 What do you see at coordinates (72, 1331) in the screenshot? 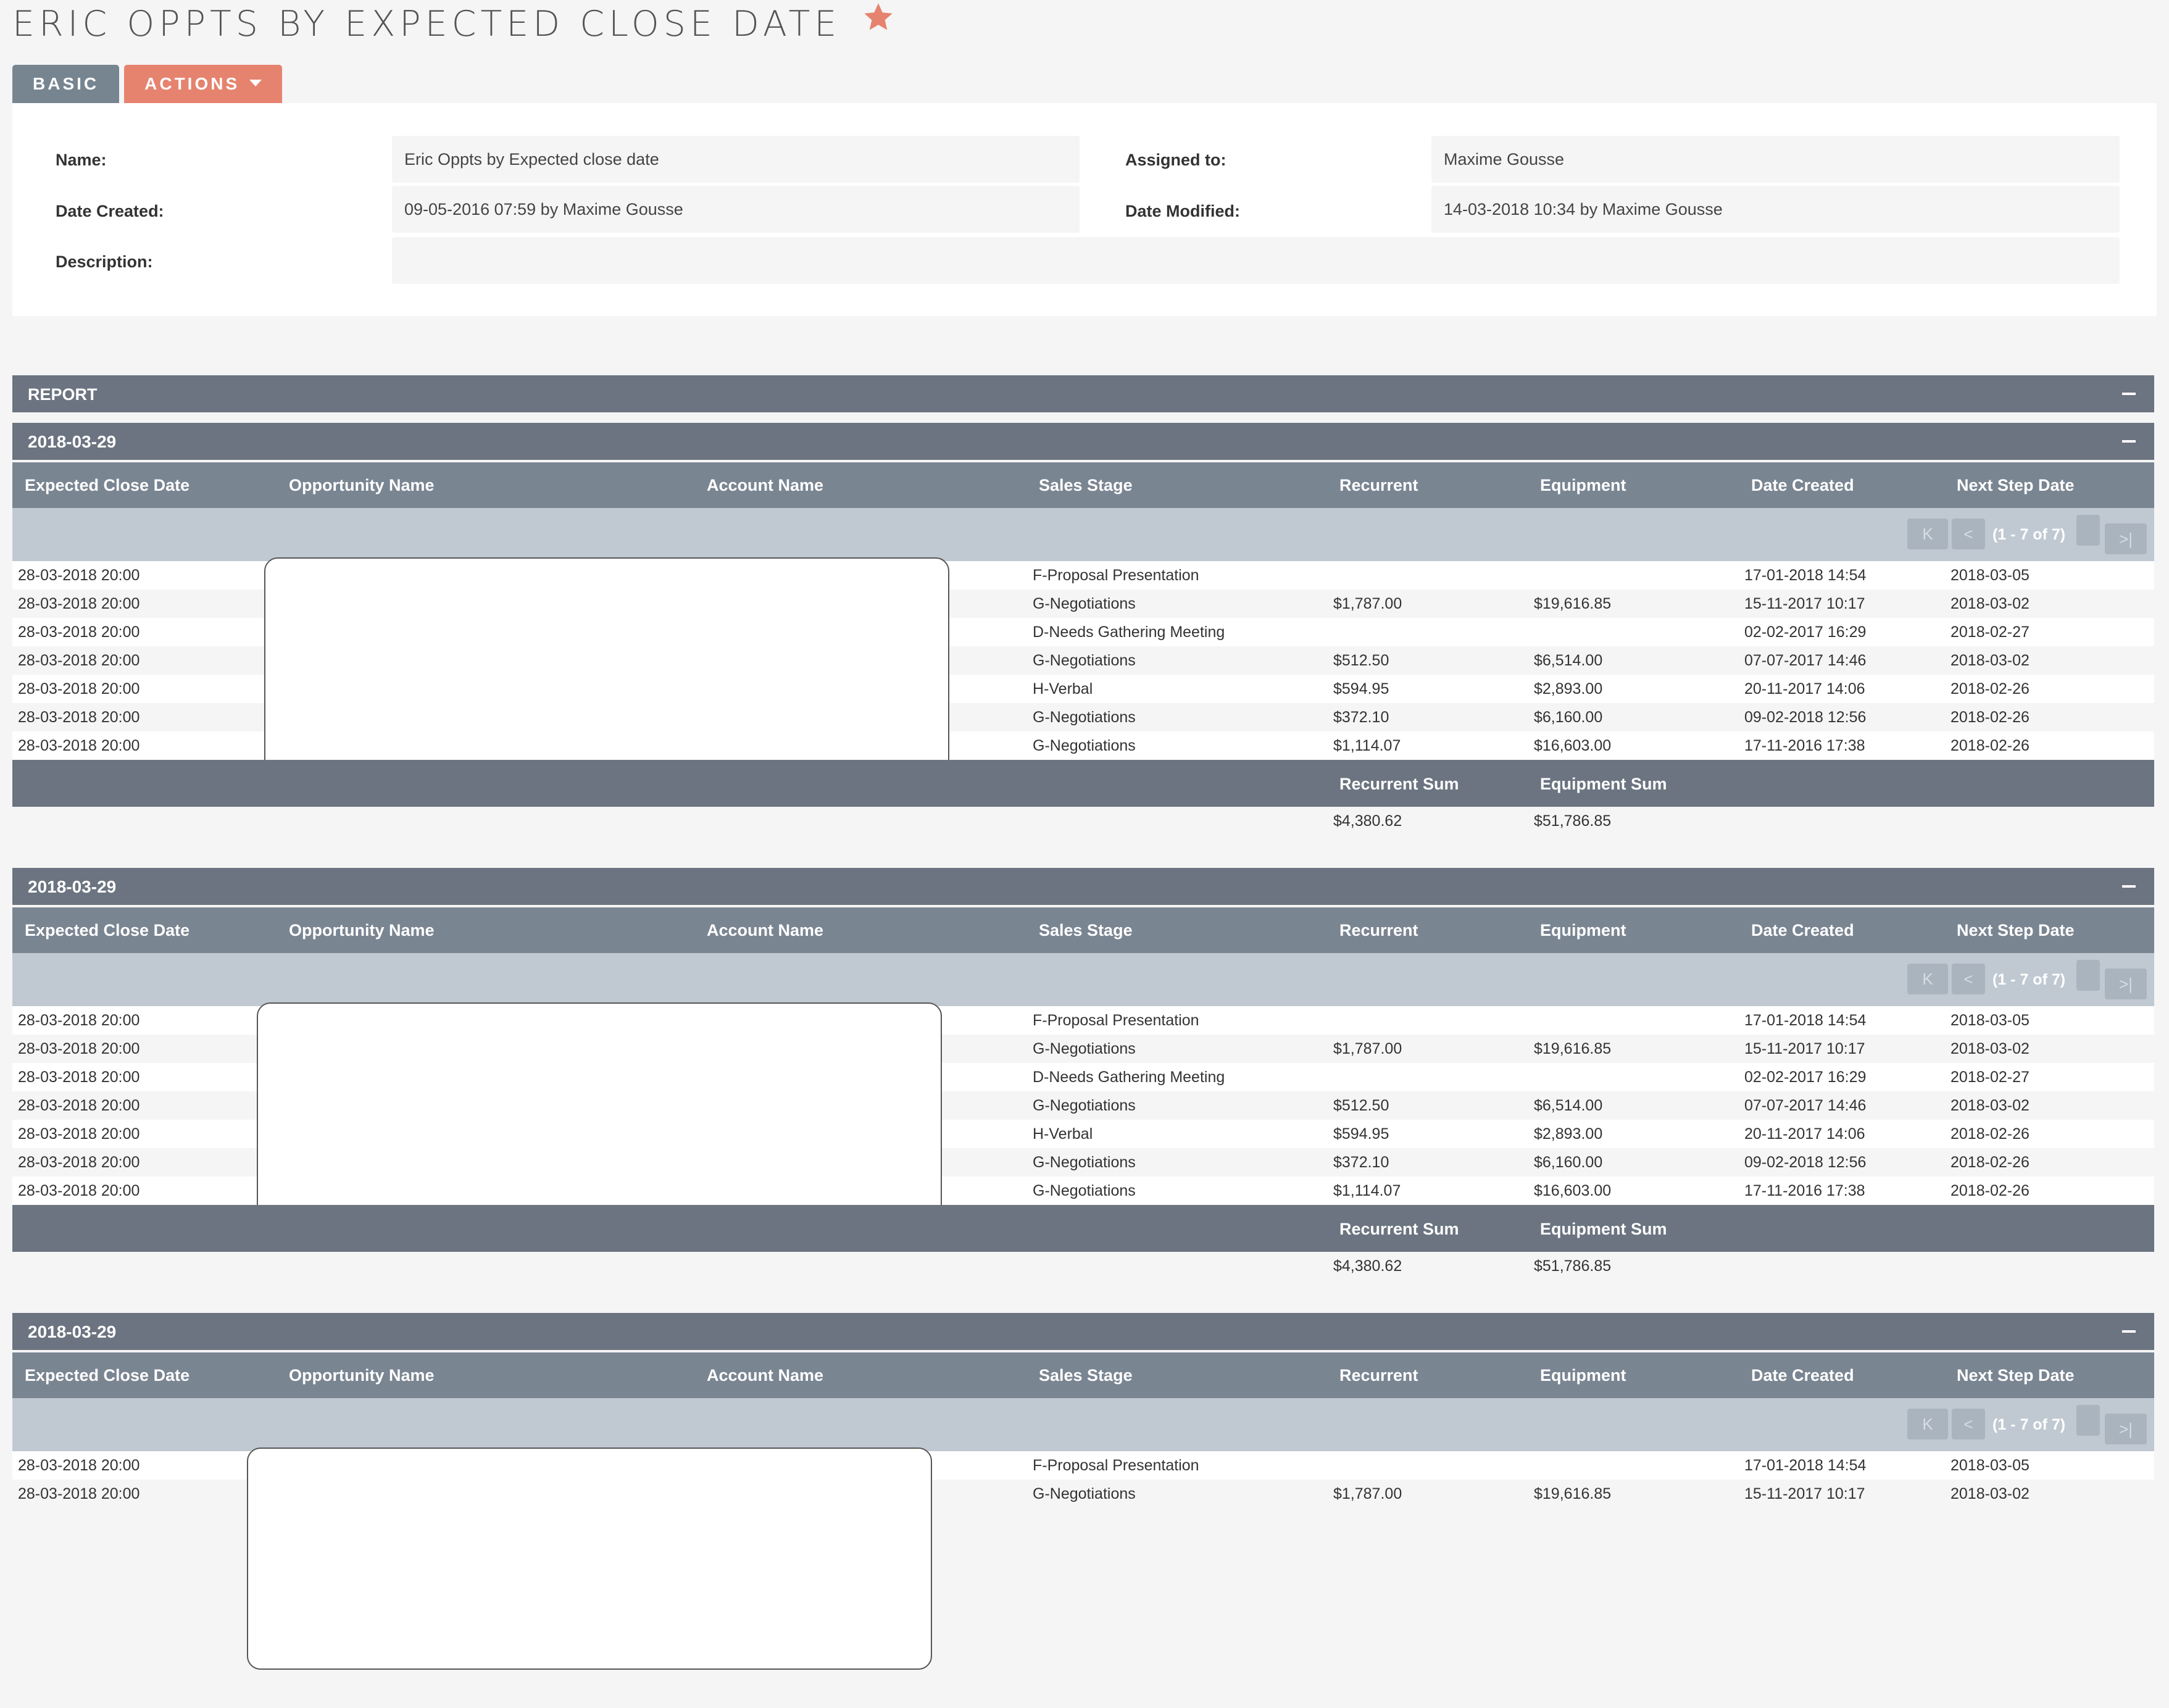
I see `group-title: 2018-03-29` at bounding box center [72, 1331].